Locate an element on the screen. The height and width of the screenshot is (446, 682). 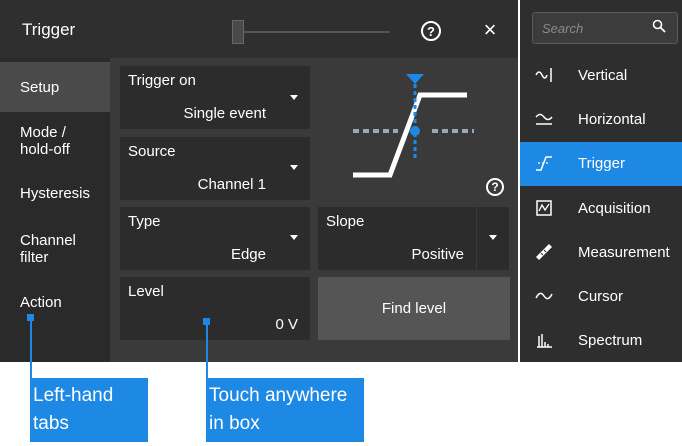
field-label: Trigger on is located at coordinates (162, 80).